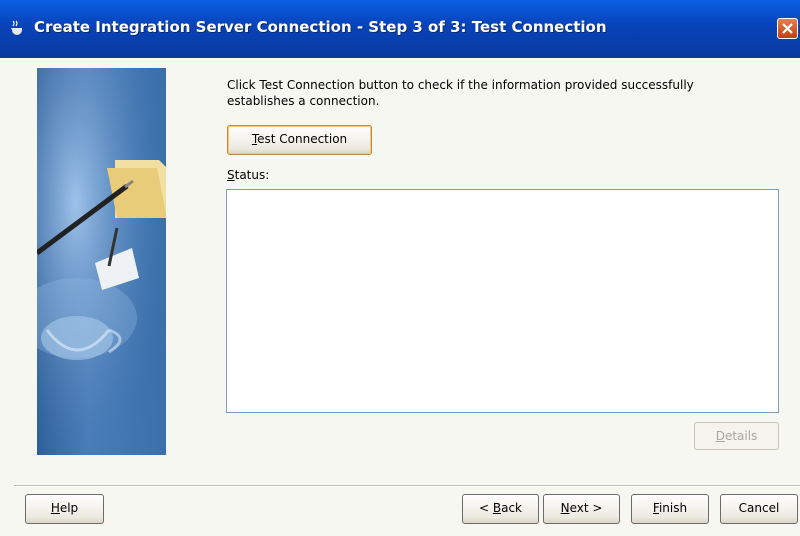 This screenshot has height=536, width=800. I want to click on test-connection-button: Test Connection, so click(299, 140).